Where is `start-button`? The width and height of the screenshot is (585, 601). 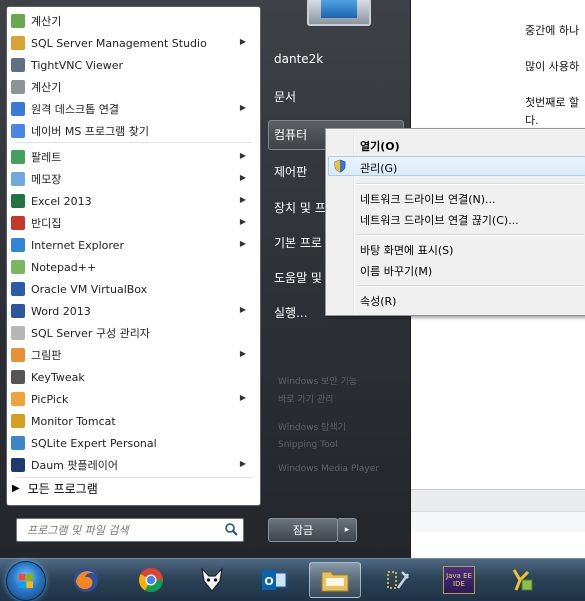 start-button is located at coordinates (26, 581).